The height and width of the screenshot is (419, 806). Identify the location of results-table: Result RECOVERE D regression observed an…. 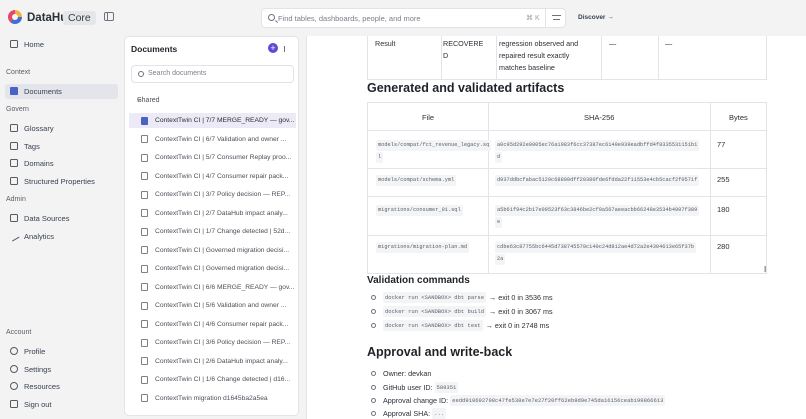
(567, 58).